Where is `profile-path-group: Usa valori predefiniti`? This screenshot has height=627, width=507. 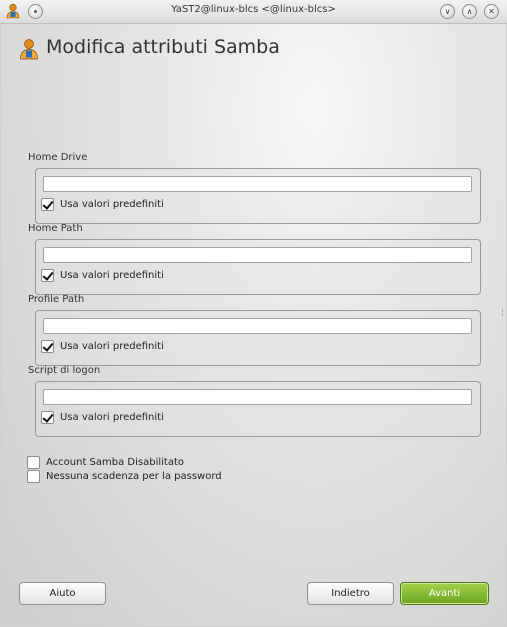 profile-path-group: Usa valori predefiniti is located at coordinates (258, 338).